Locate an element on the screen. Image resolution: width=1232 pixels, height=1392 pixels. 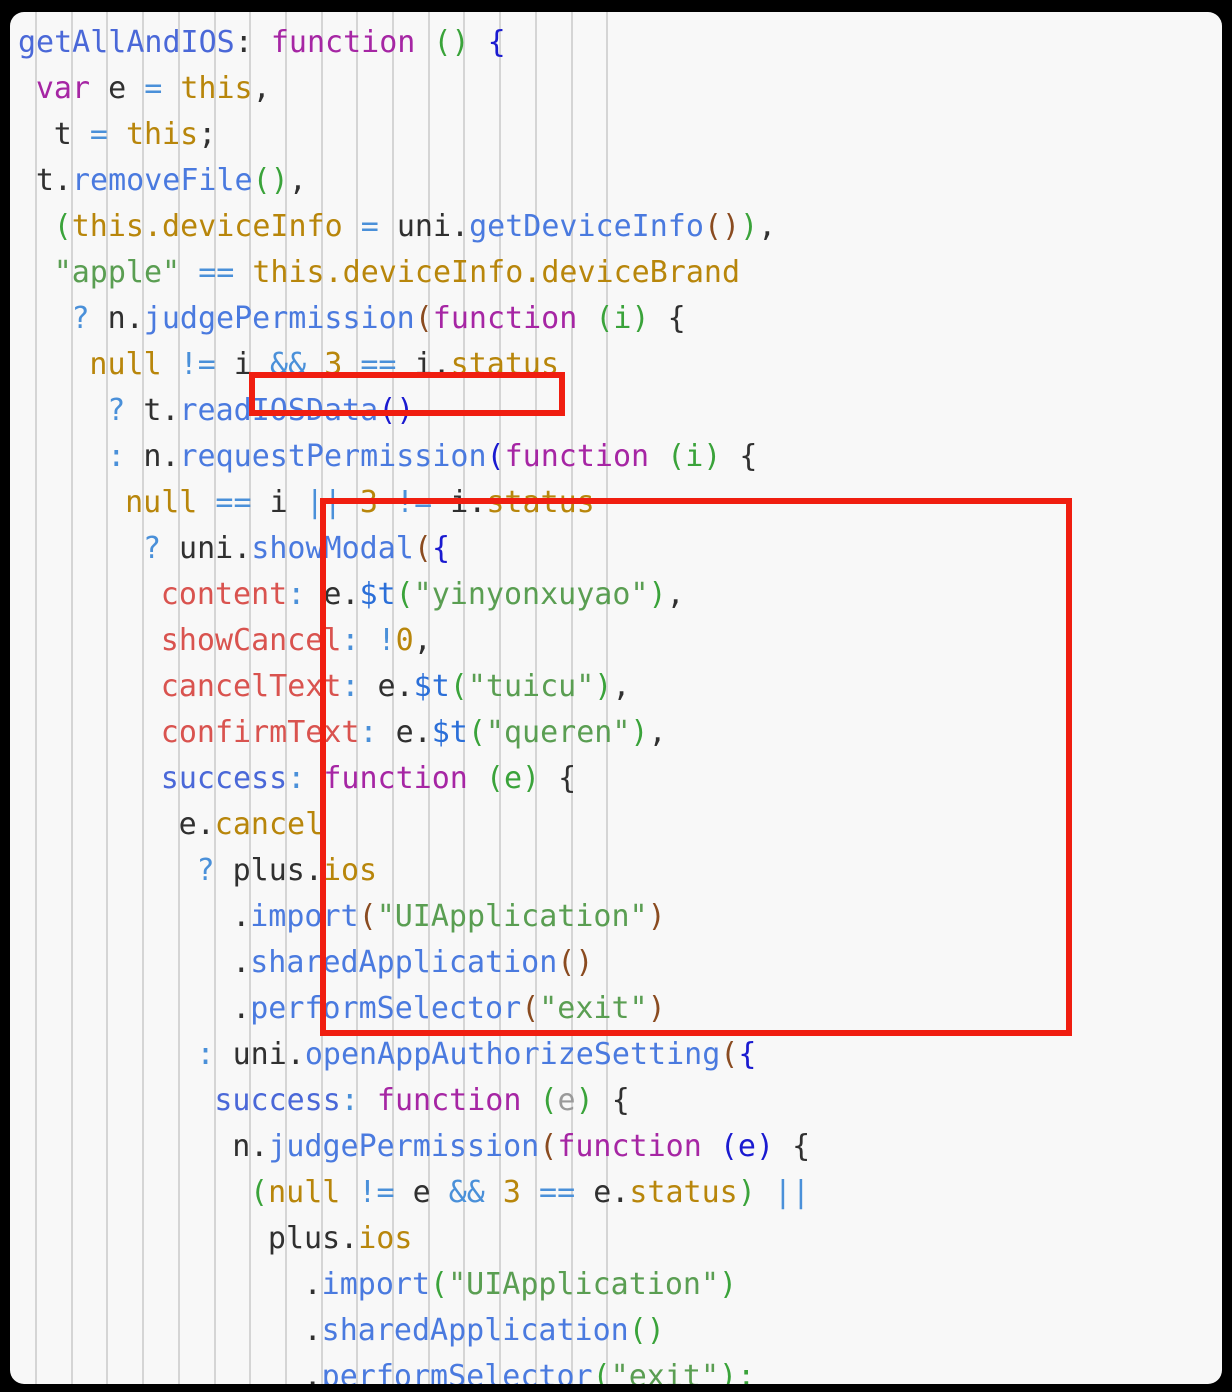
token-plain: plus. is located at coordinates (268, 870).